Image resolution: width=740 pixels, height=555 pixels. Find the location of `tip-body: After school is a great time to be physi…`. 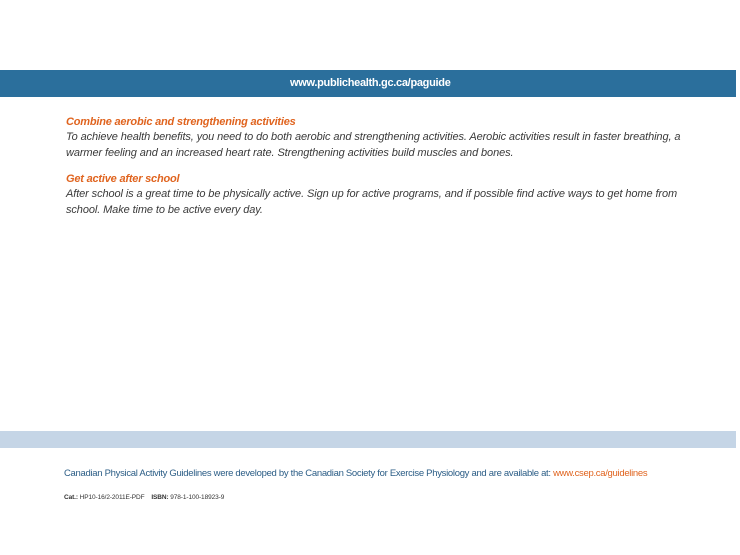

tip-body: After school is a great time to be physi… is located at coordinates (372, 202).